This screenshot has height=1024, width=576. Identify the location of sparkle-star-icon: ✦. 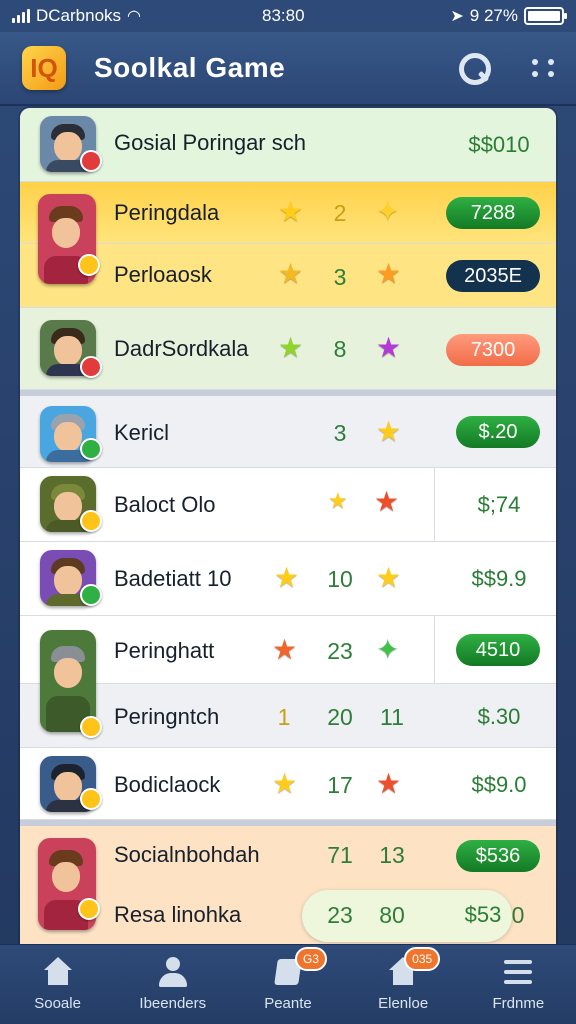
(388, 211).